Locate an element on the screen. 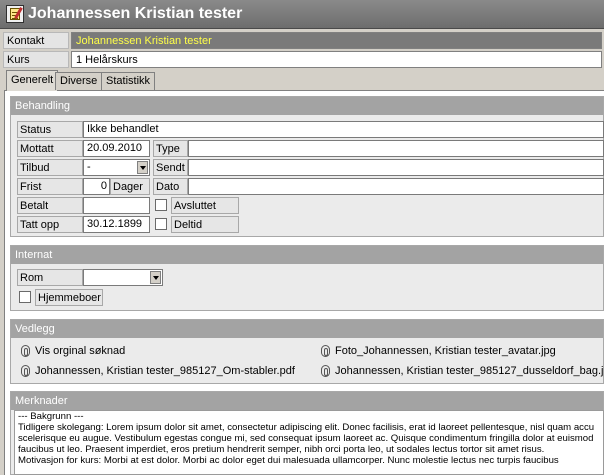  tab-generelt: Generelt is located at coordinates (32, 80).